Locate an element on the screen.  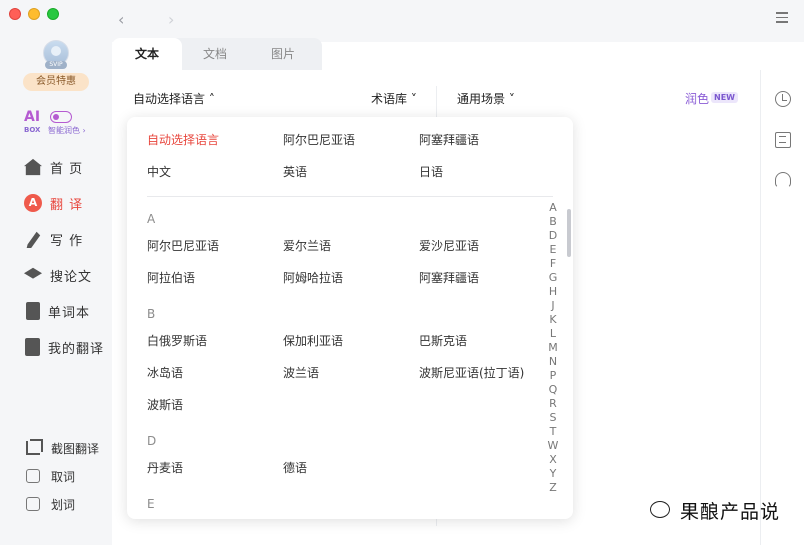
alphabet-letter: X is located at coordinates (553, 460).